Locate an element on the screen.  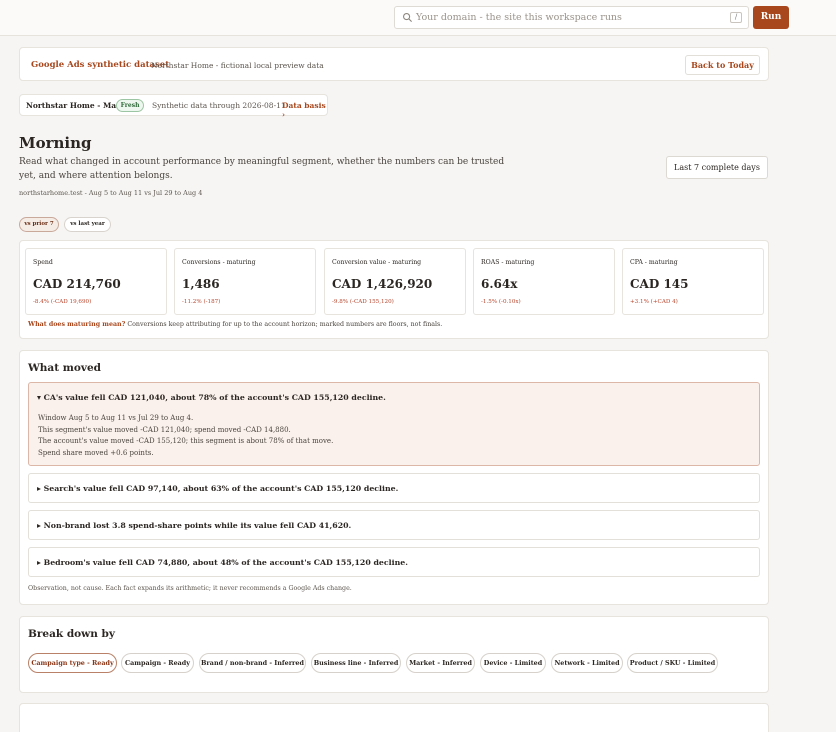
metric-label: ROAS - maturing is located at coordinates (508, 262).